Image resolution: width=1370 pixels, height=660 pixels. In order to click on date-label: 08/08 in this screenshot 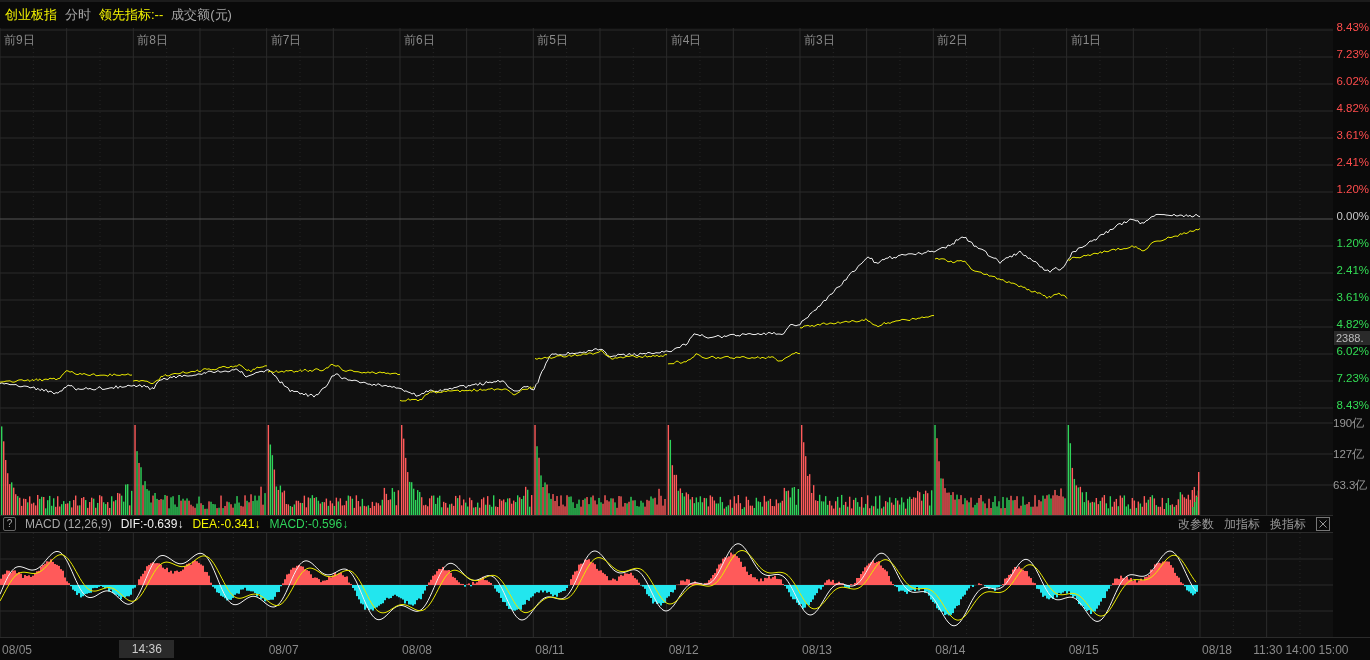, I will do `click(416, 649)`.